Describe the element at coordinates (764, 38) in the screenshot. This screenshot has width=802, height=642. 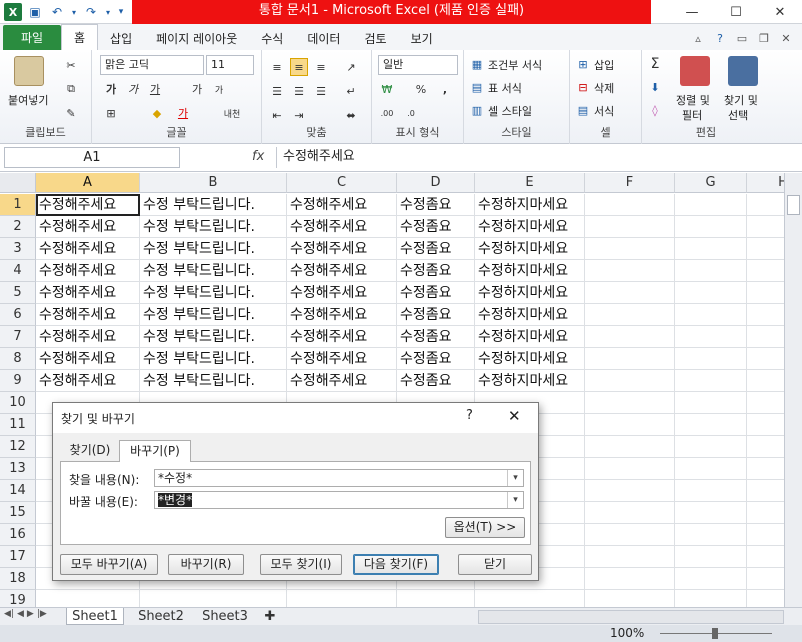
I see `workbook-restore-icon: ❐` at that location.